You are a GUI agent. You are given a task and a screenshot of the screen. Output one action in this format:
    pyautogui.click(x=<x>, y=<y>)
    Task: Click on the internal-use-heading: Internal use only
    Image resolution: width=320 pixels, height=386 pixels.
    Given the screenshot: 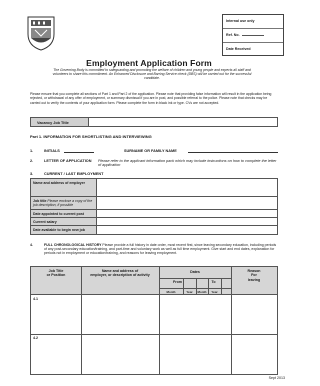 What is the action you would take?
    pyautogui.click(x=253, y=22)
    